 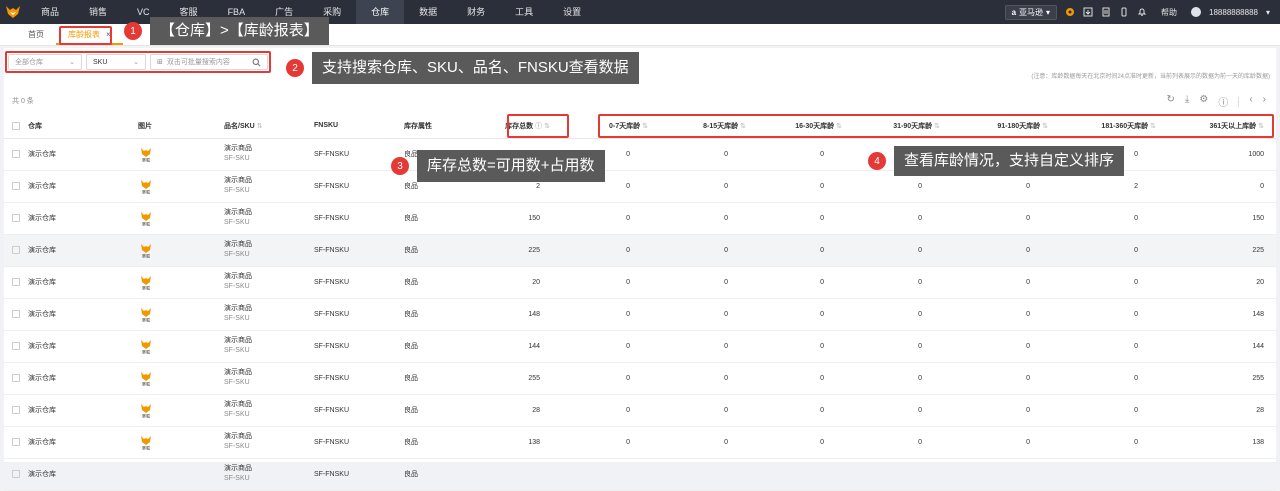 What do you see at coordinates (100, 62) in the screenshot?
I see `search-field-value: SKU` at bounding box center [100, 62].